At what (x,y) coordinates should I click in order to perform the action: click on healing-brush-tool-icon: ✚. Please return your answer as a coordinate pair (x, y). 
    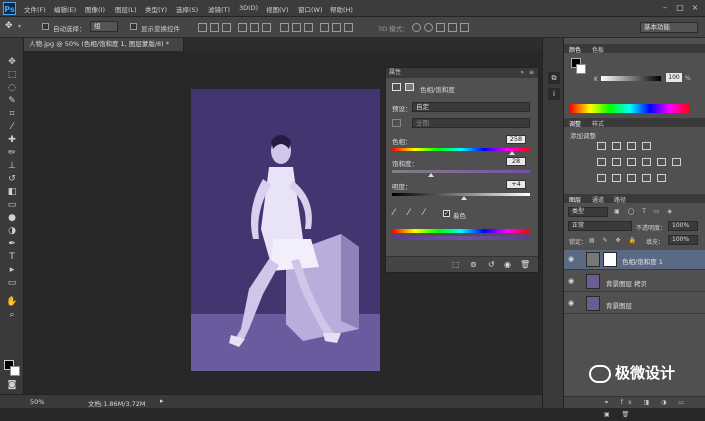
    Looking at the image, I should click on (12, 140).